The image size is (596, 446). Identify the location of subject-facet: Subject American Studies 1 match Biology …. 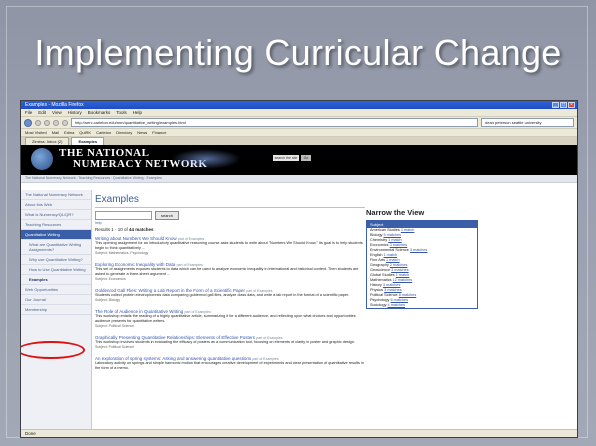
(422, 264).